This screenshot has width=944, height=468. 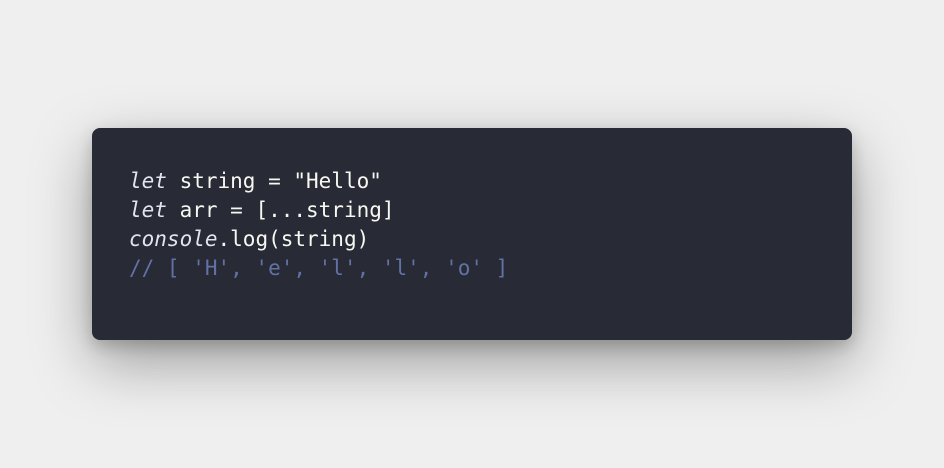 I want to click on code-comment: // [ 'H', 'e', 'l', 'l', 'o' ], so click(x=319, y=268).